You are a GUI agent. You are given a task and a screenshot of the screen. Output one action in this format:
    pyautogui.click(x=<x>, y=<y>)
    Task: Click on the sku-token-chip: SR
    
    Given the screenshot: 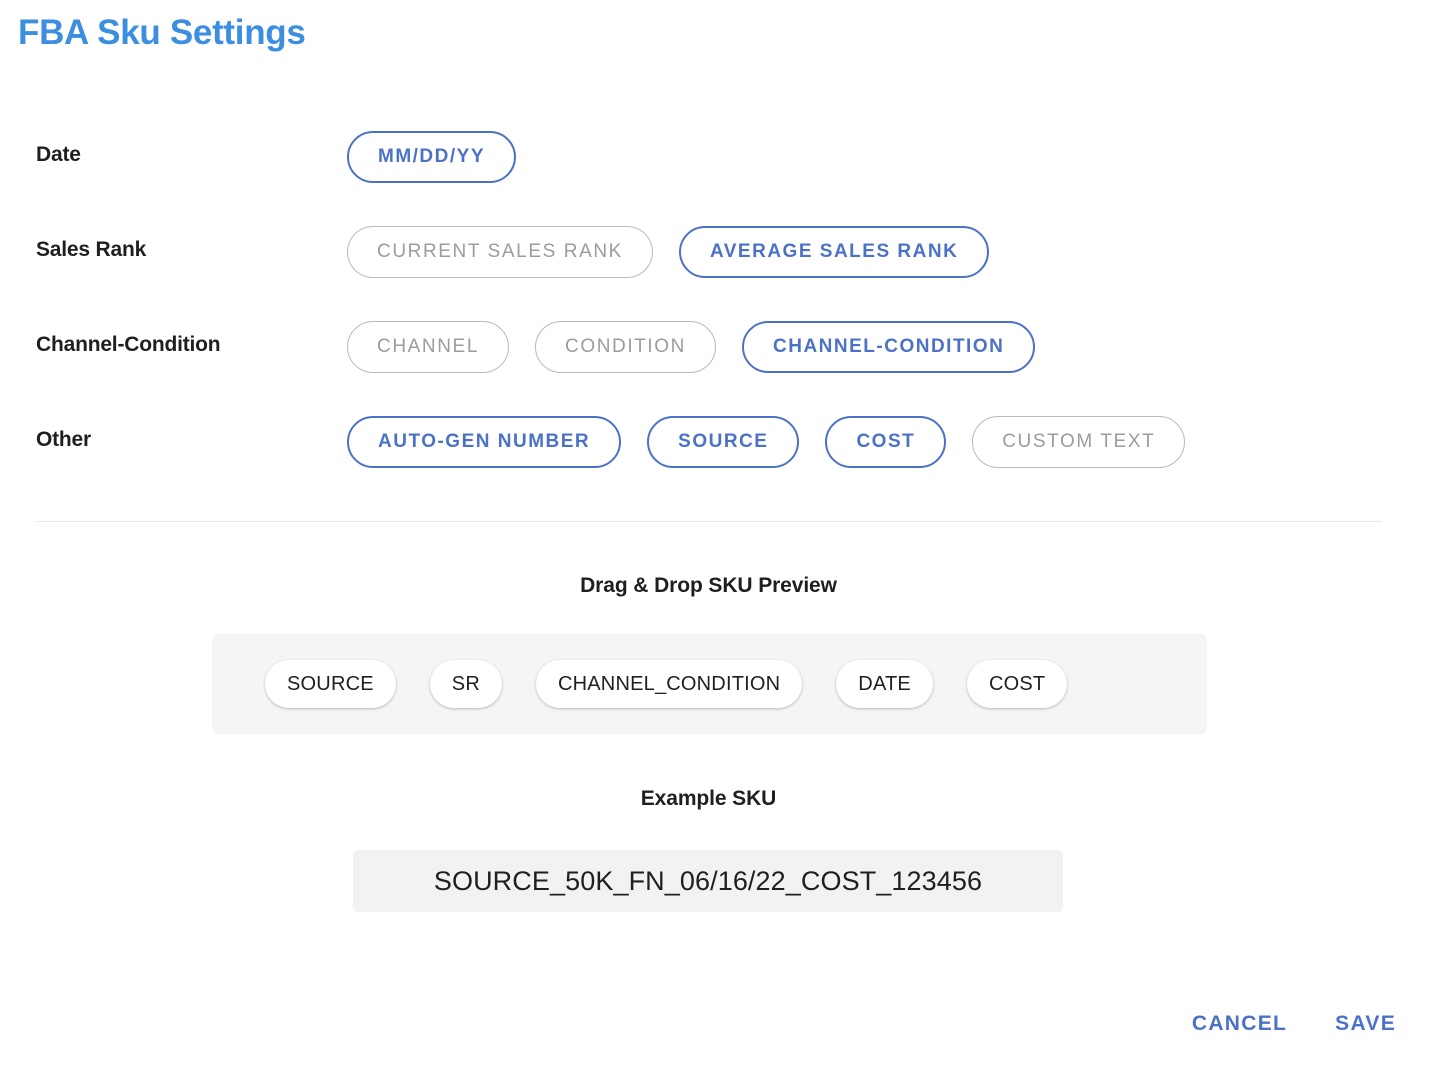 What is the action you would take?
    pyautogui.click(x=465, y=684)
    